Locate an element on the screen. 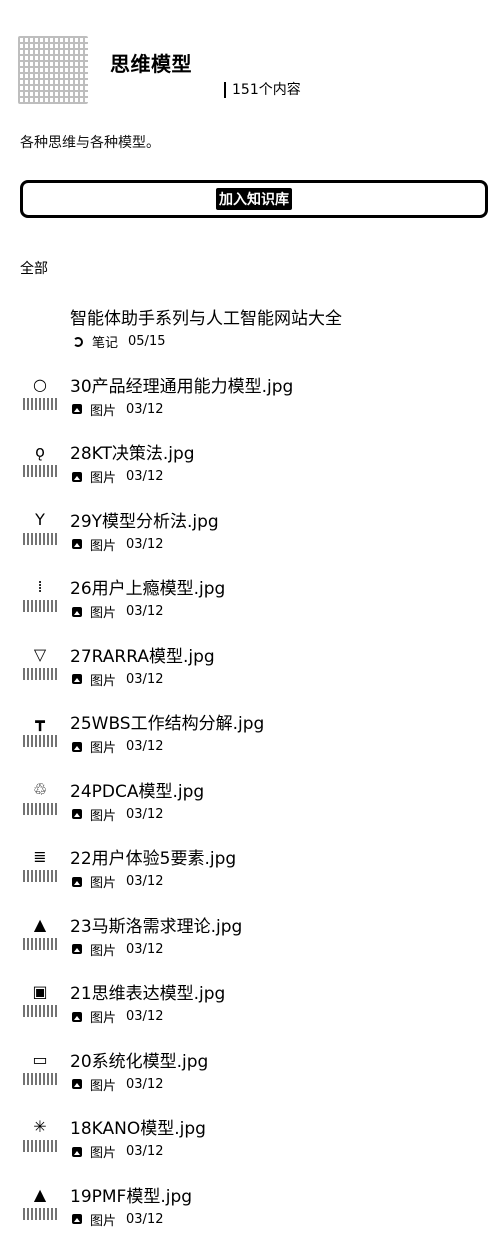 The image size is (496, 1243). item-title: 21思维表达模型.jpg is located at coordinates (147, 991).